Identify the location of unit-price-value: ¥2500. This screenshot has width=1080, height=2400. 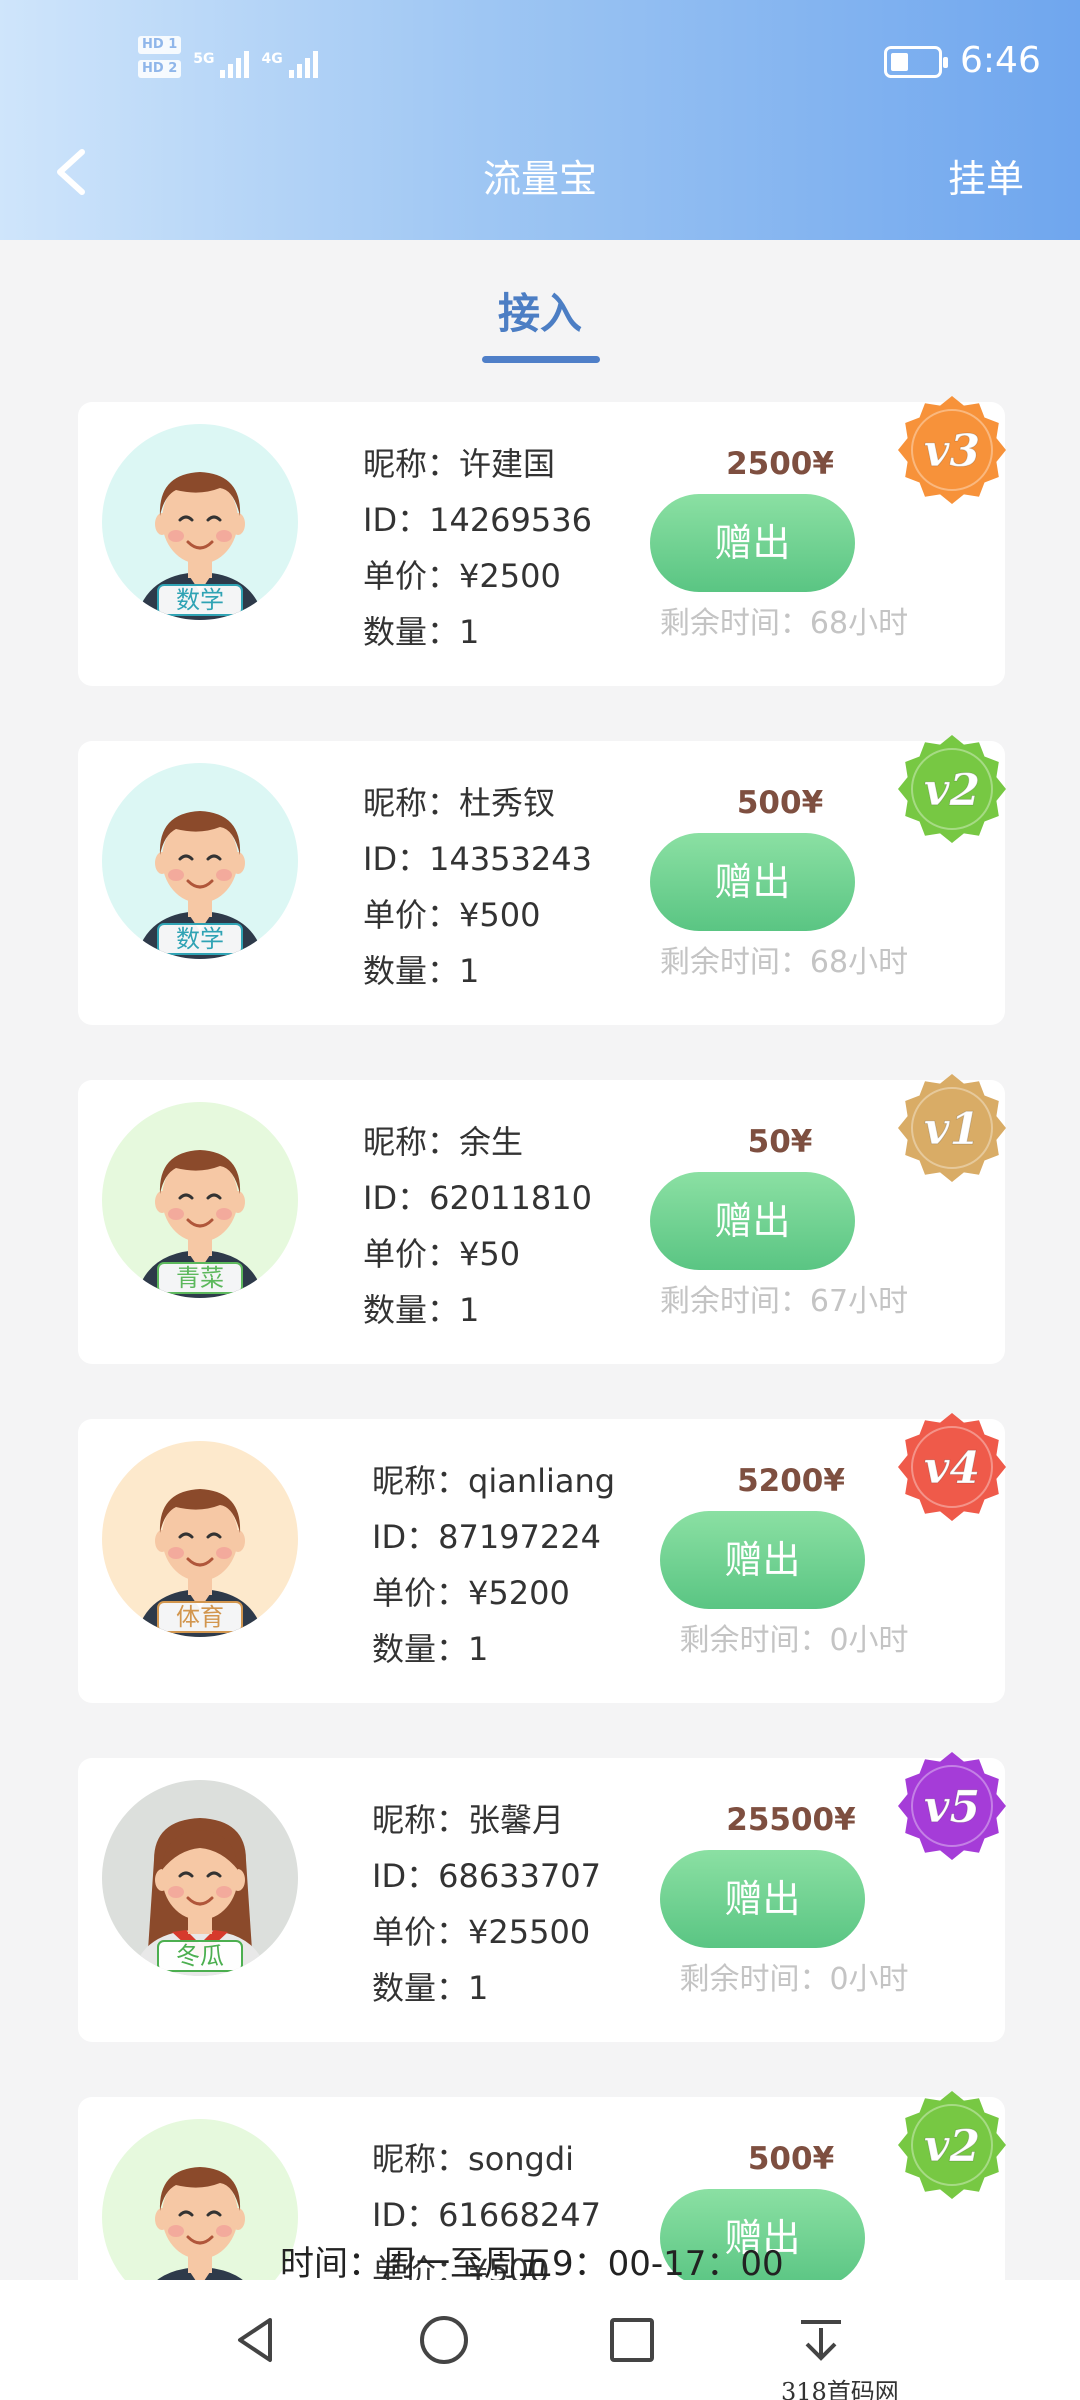
(510, 576).